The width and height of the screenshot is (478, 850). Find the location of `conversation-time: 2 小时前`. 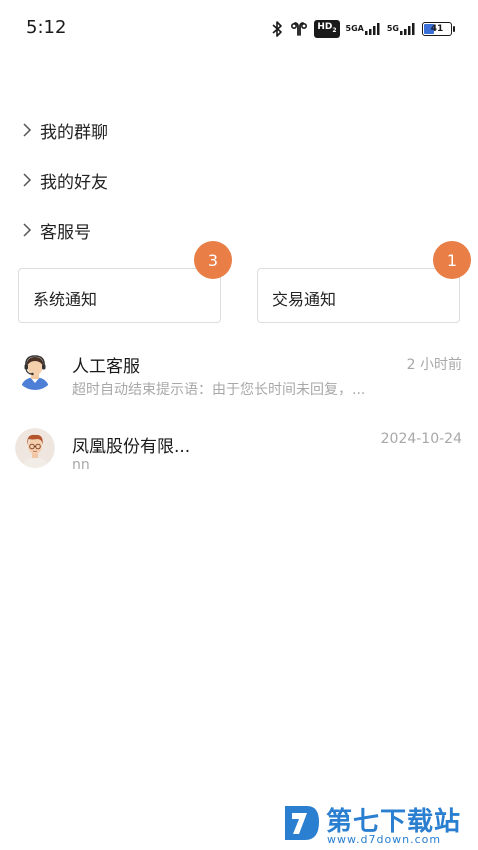

conversation-time: 2 小时前 is located at coordinates (434, 365).